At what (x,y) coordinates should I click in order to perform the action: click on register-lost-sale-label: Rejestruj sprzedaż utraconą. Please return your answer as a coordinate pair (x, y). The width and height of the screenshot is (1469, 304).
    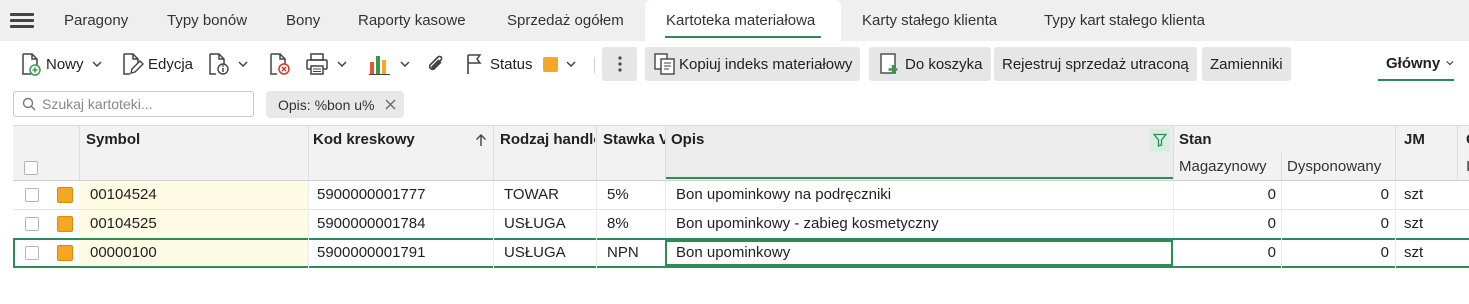
    Looking at the image, I should click on (1095, 64).